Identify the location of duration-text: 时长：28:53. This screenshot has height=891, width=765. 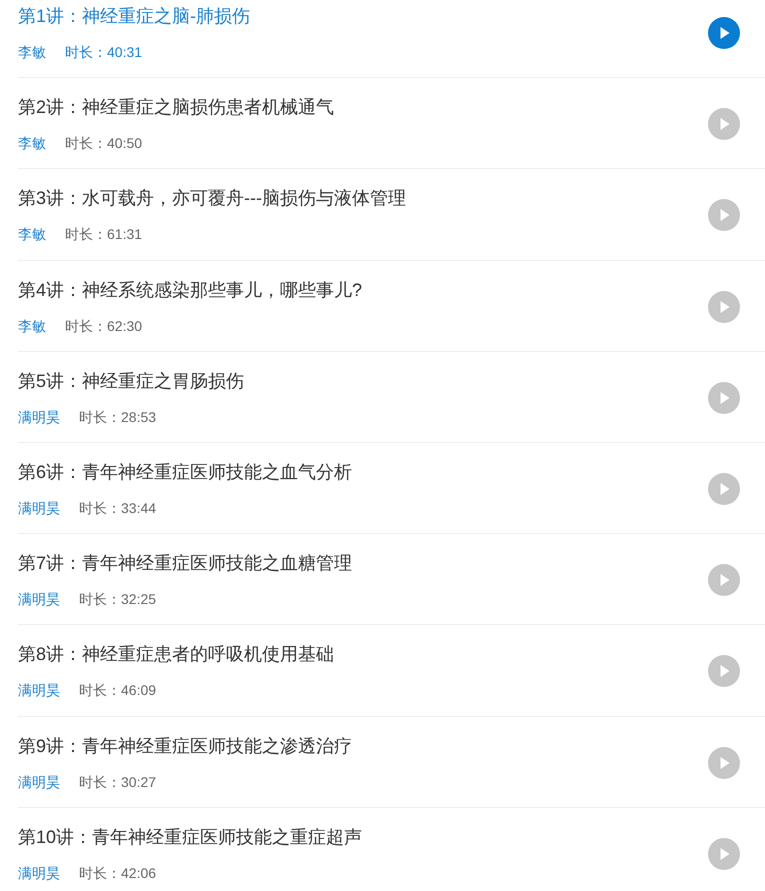
(117, 417).